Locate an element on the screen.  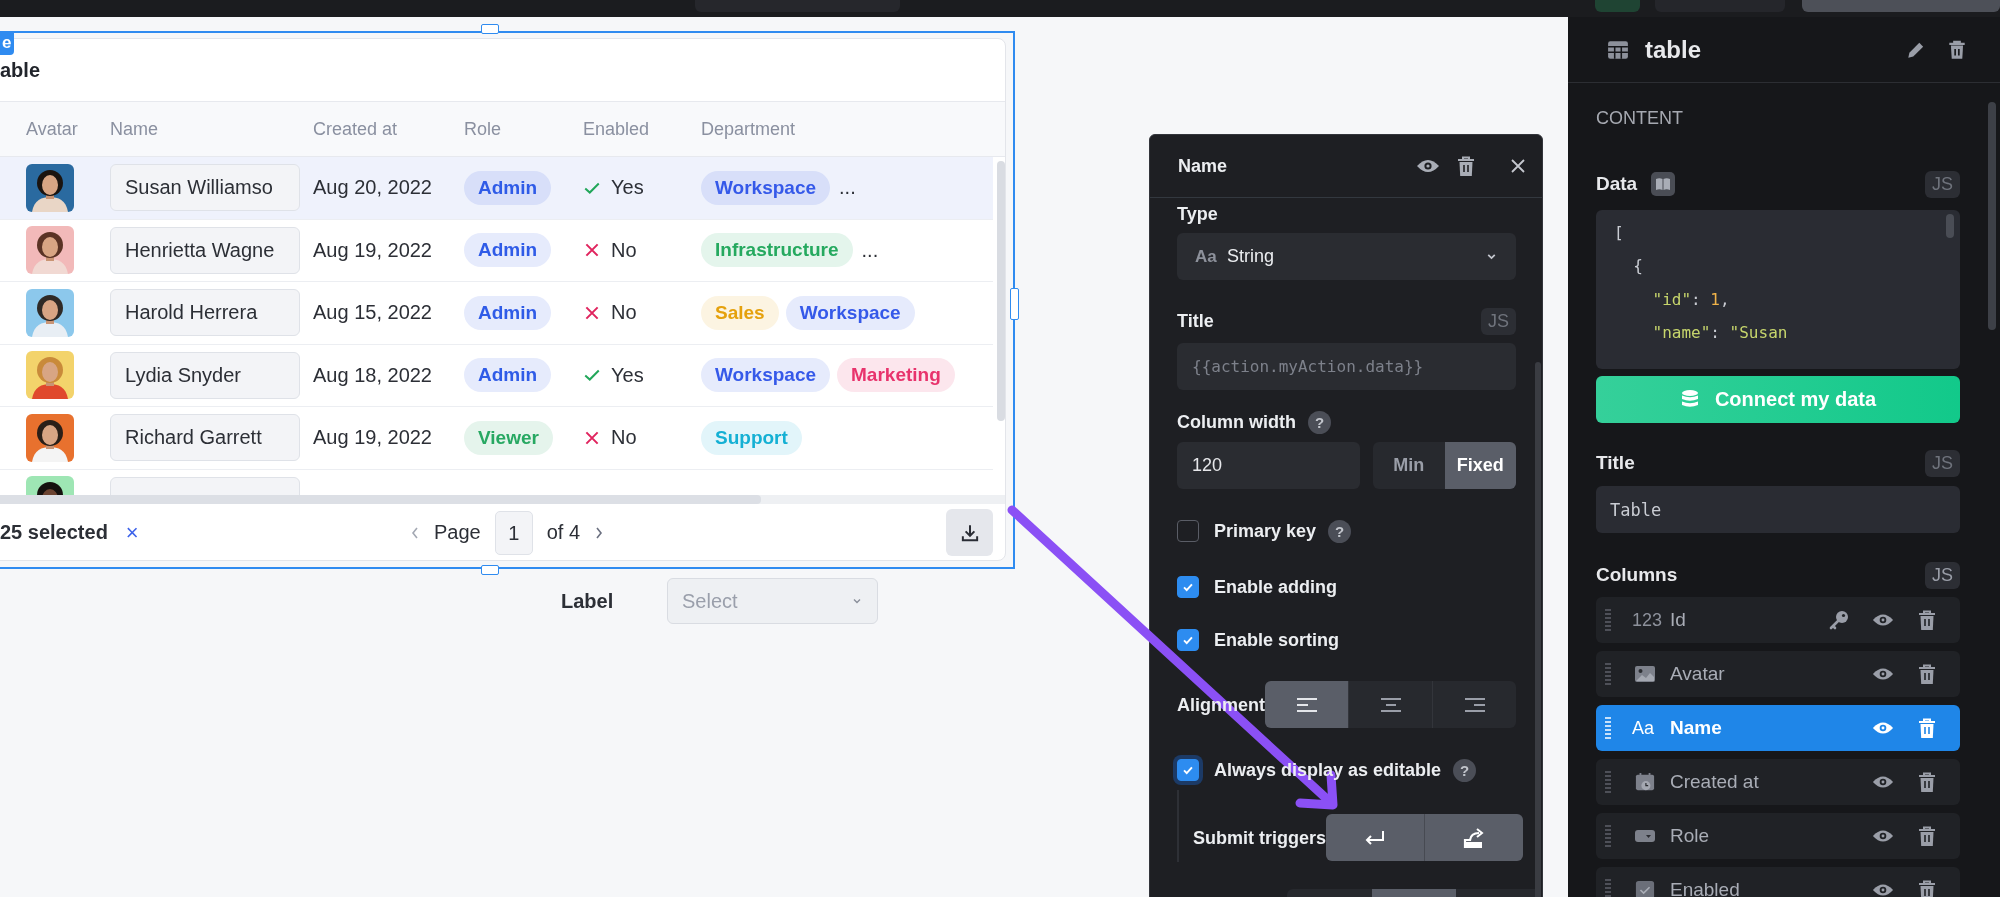
field-label: Type is located at coordinates (1198, 214).